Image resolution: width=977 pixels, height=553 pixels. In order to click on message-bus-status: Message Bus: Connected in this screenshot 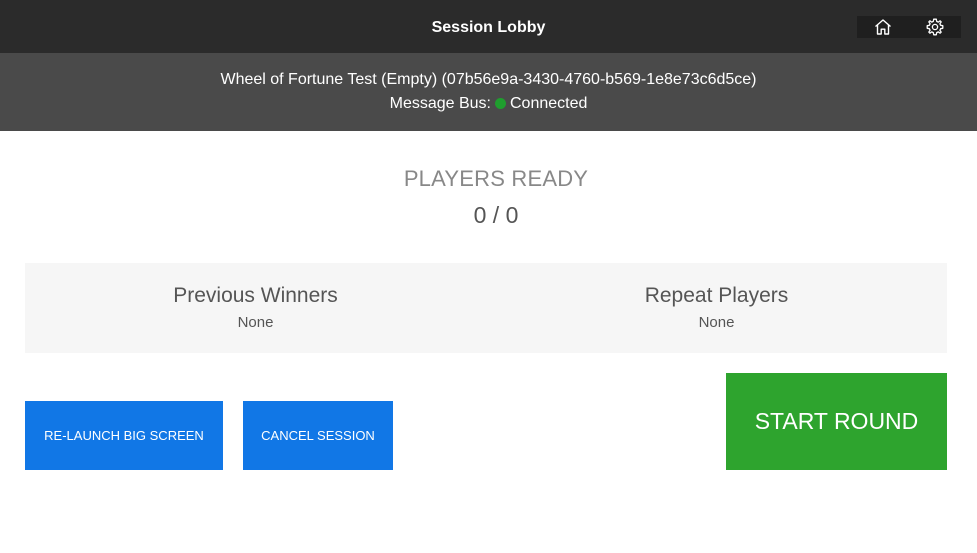, I will do `click(488, 104)`.